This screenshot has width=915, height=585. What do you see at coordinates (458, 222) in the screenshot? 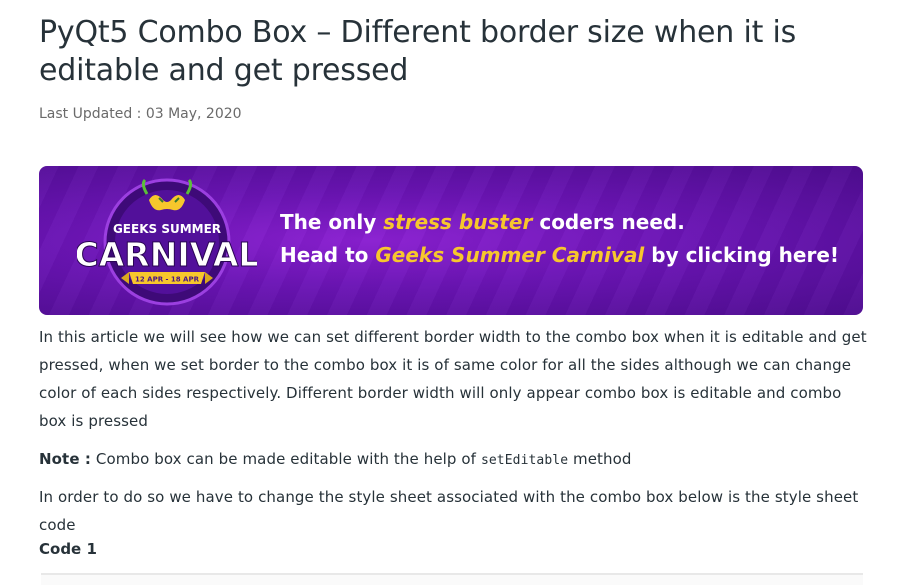
I see `banner-accent-text: stress buster` at bounding box center [458, 222].